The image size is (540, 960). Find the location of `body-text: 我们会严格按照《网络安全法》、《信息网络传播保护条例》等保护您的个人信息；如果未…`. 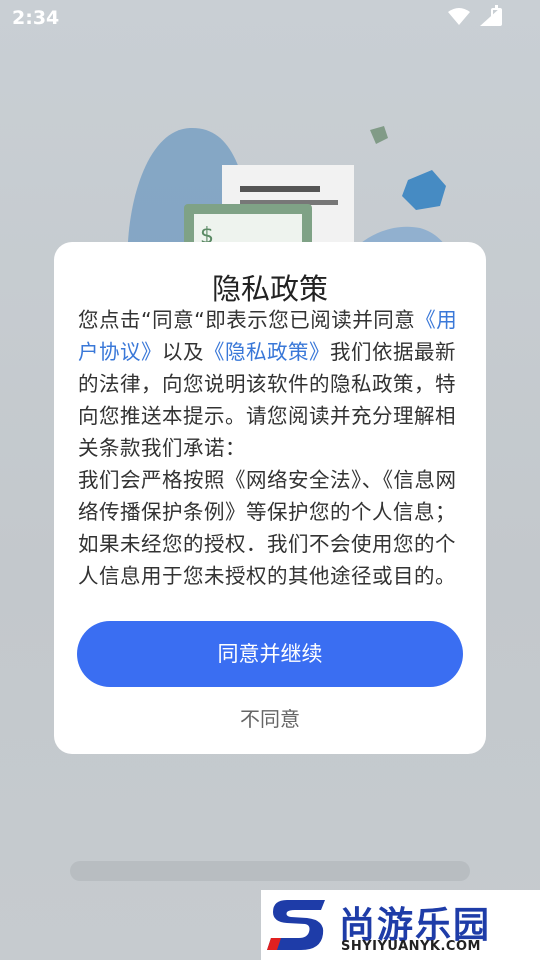

body-text: 我们会严格按照《网络安全法》、《信息网络传播保护条例》等保护您的个人信息；如果未… is located at coordinates (267, 528).